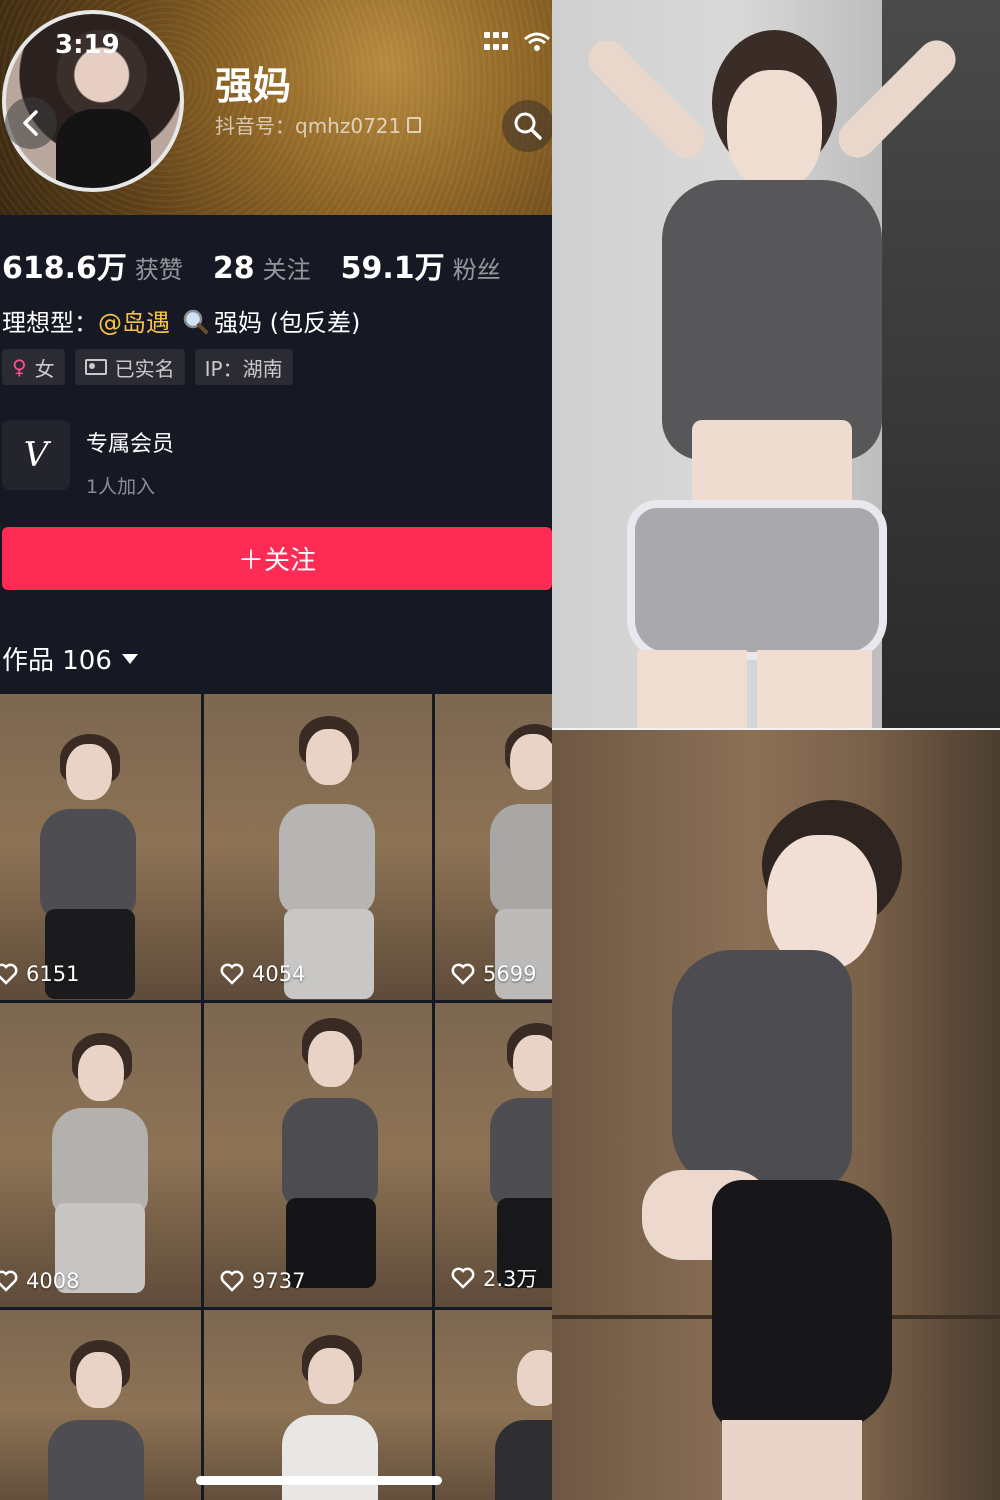 The image size is (1000, 1500). I want to click on signal-icon, so click(497, 42).